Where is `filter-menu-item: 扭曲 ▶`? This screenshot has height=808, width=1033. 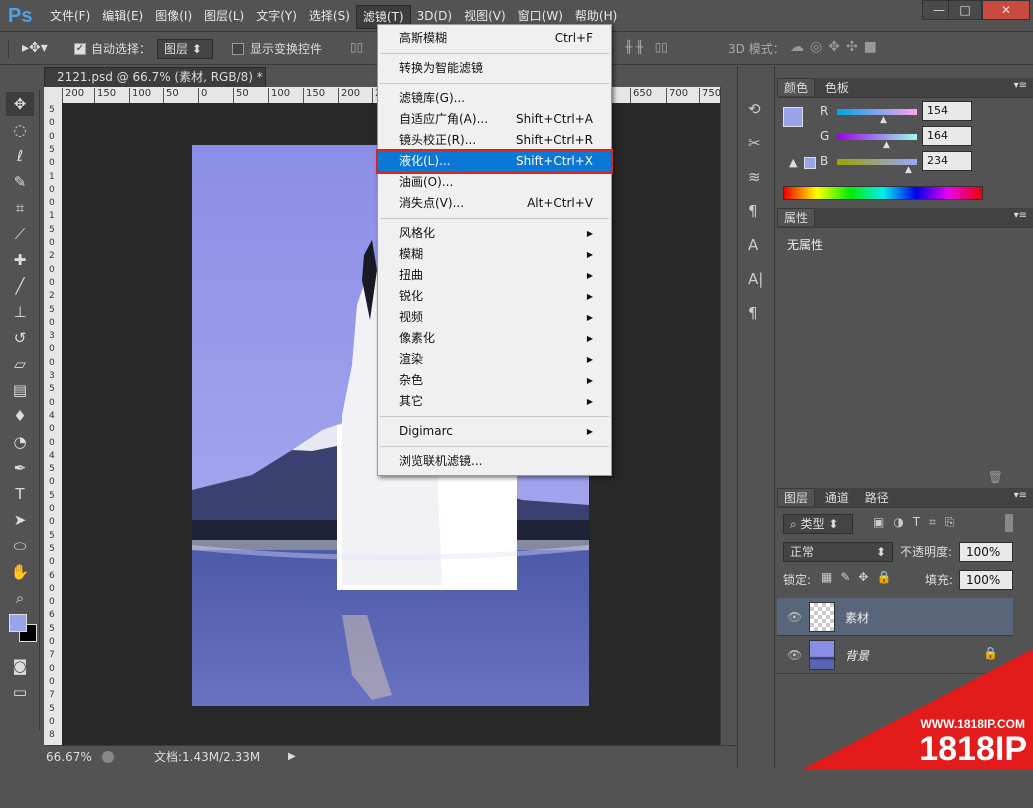 filter-menu-item: 扭曲 ▶ is located at coordinates (494, 275).